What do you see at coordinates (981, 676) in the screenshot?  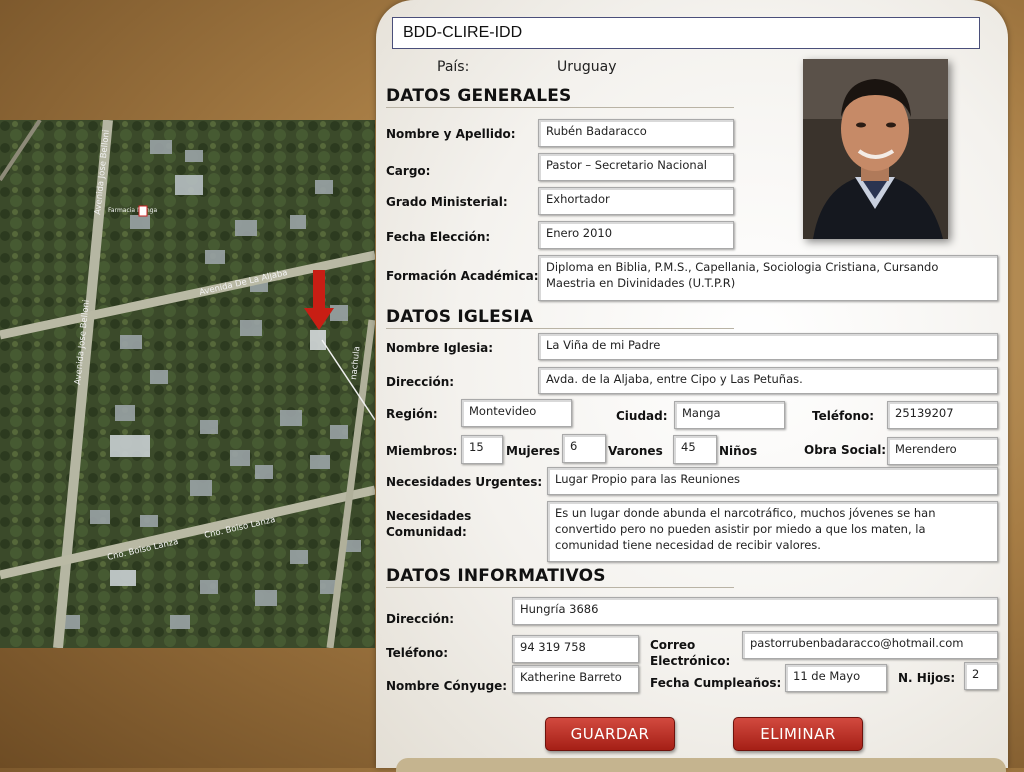 I see `hijos-field: 2` at bounding box center [981, 676].